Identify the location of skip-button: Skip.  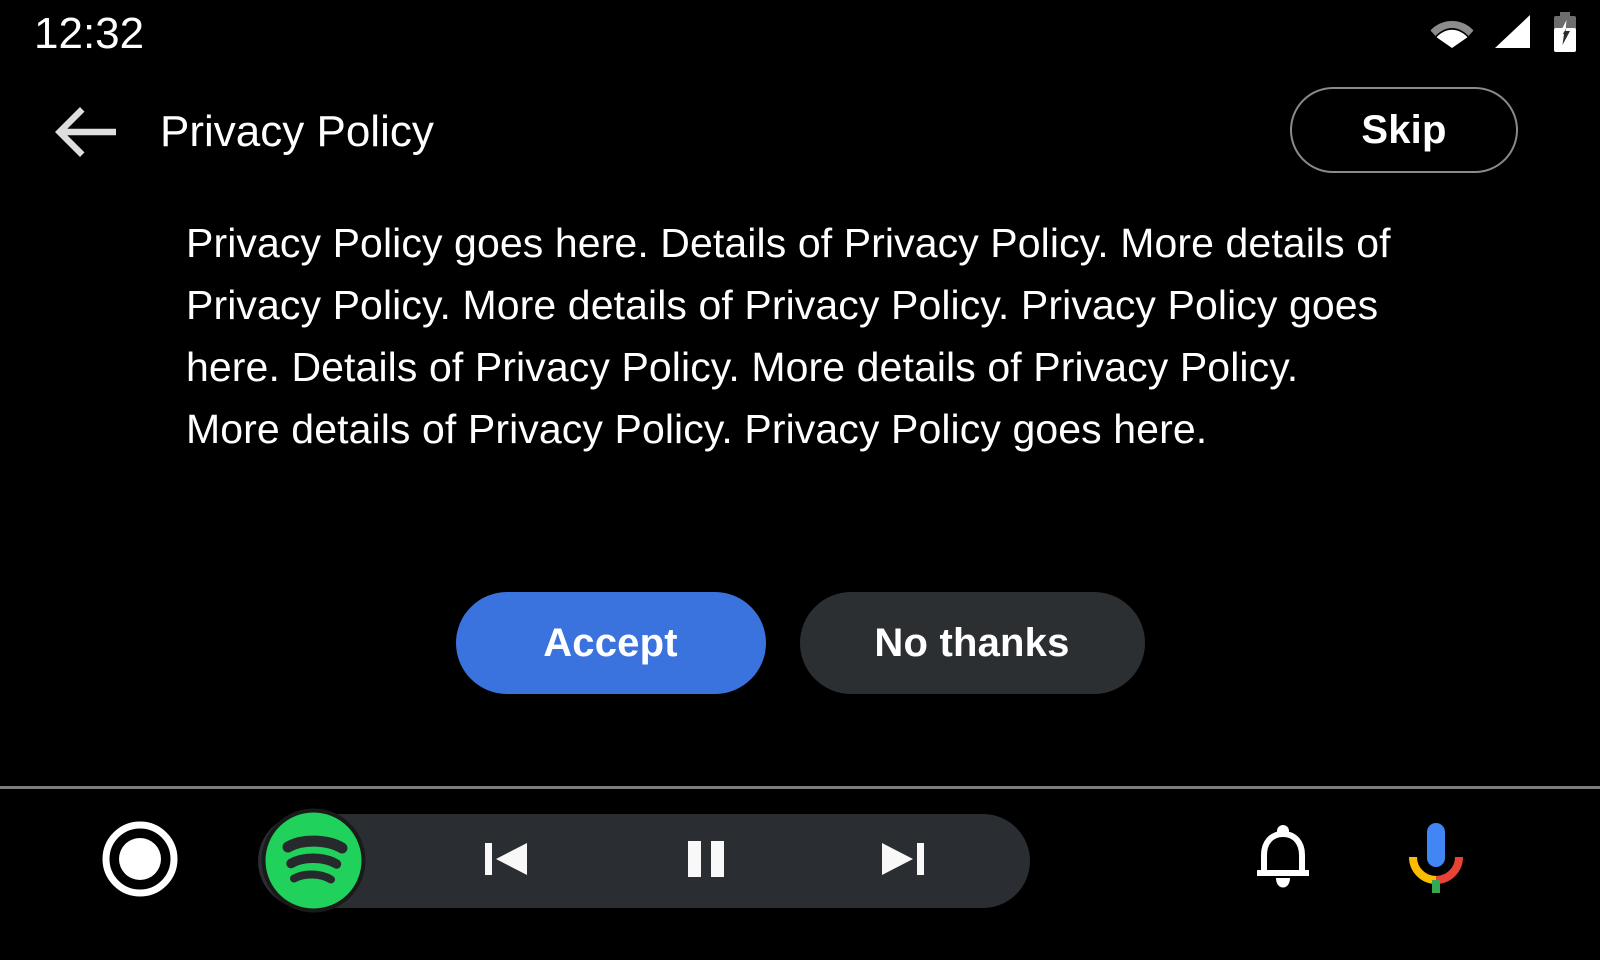
(1404, 130).